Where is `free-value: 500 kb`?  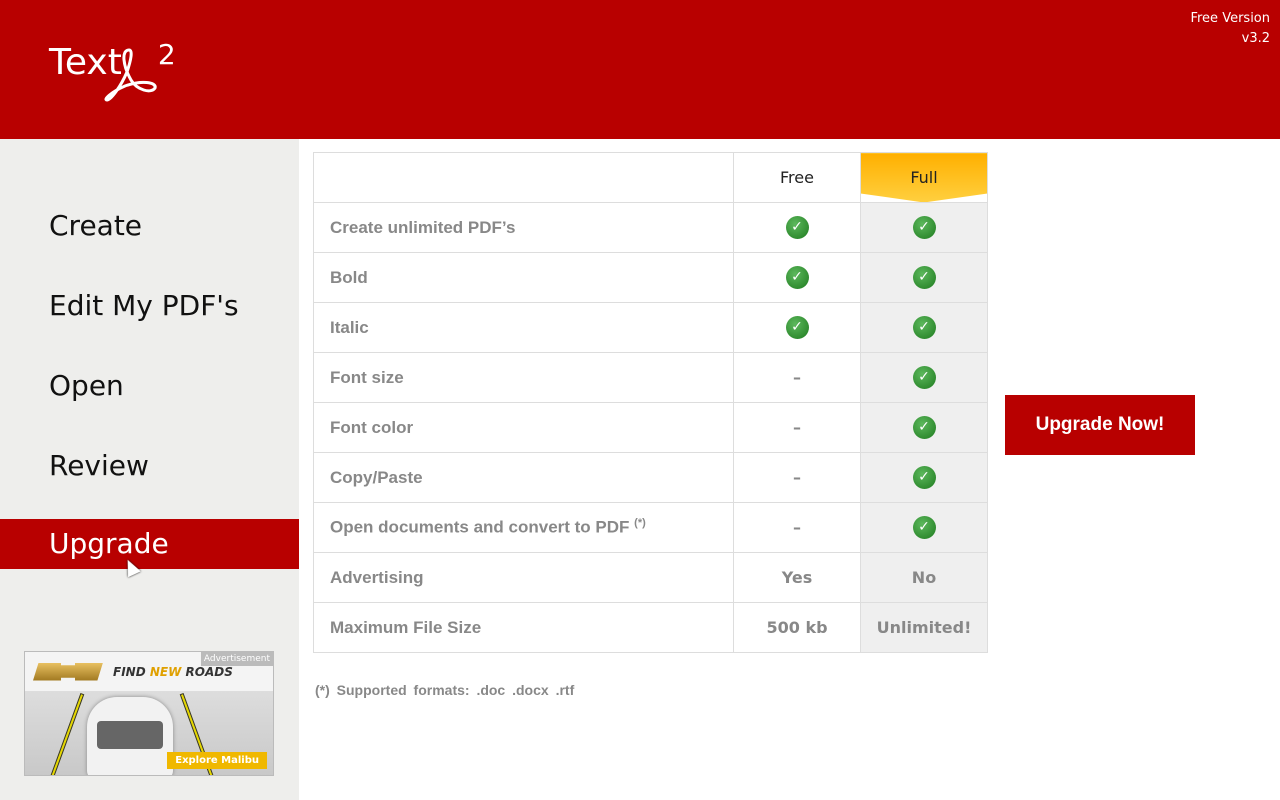 free-value: 500 kb is located at coordinates (797, 627).